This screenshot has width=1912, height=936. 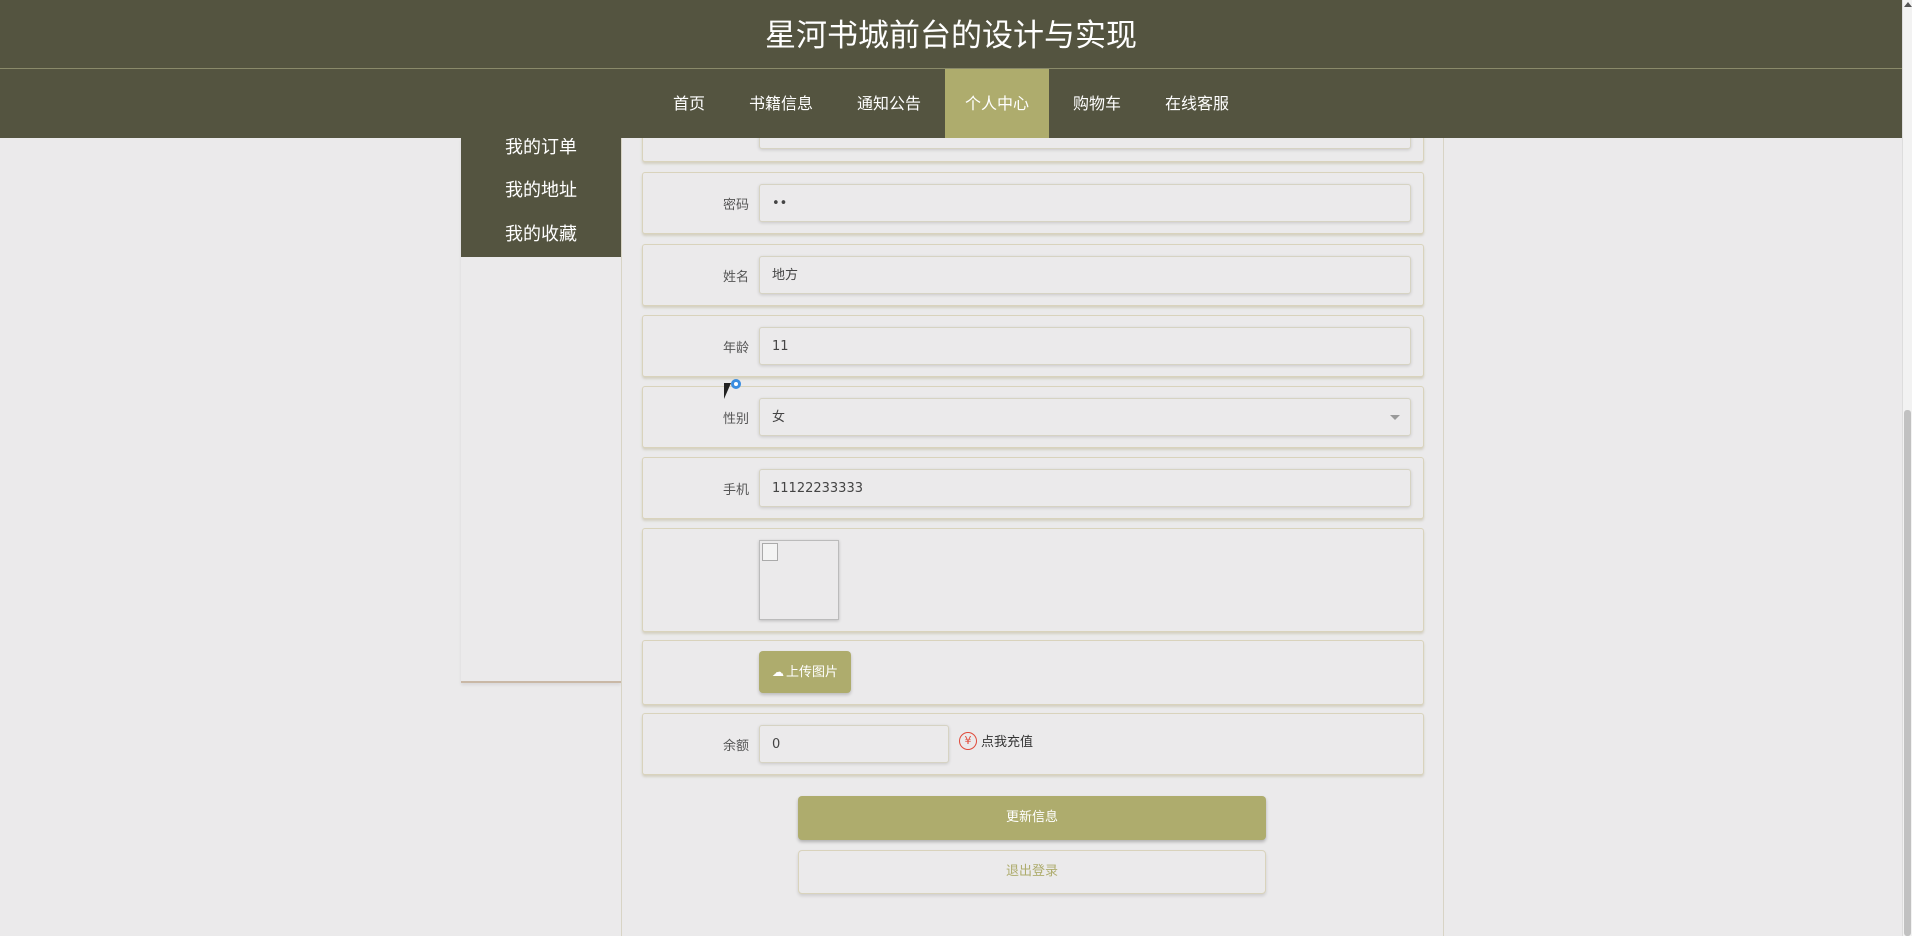 What do you see at coordinates (1085, 346) in the screenshot?
I see `age-field: 11` at bounding box center [1085, 346].